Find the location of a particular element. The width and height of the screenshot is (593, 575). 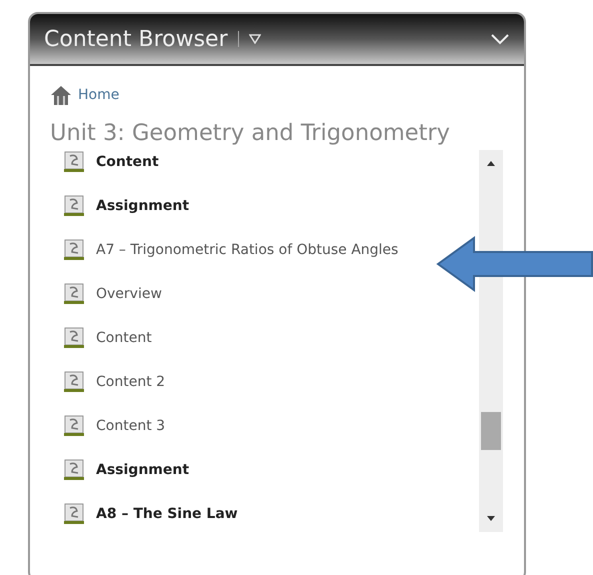

dropdown-icon is located at coordinates (254, 39).